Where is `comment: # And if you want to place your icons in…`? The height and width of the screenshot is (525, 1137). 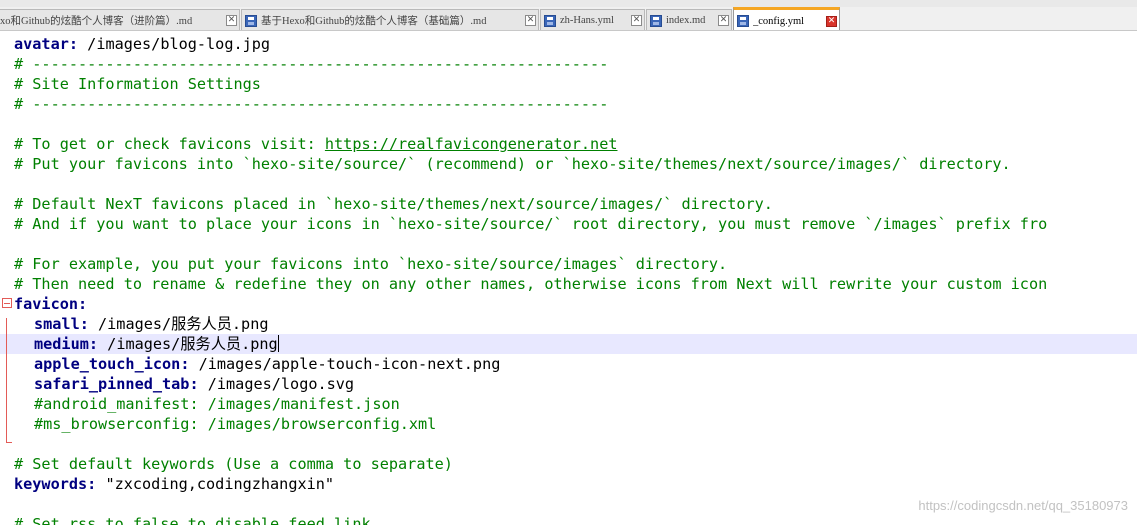 comment: # And if you want to place your icons in… is located at coordinates (531, 224).